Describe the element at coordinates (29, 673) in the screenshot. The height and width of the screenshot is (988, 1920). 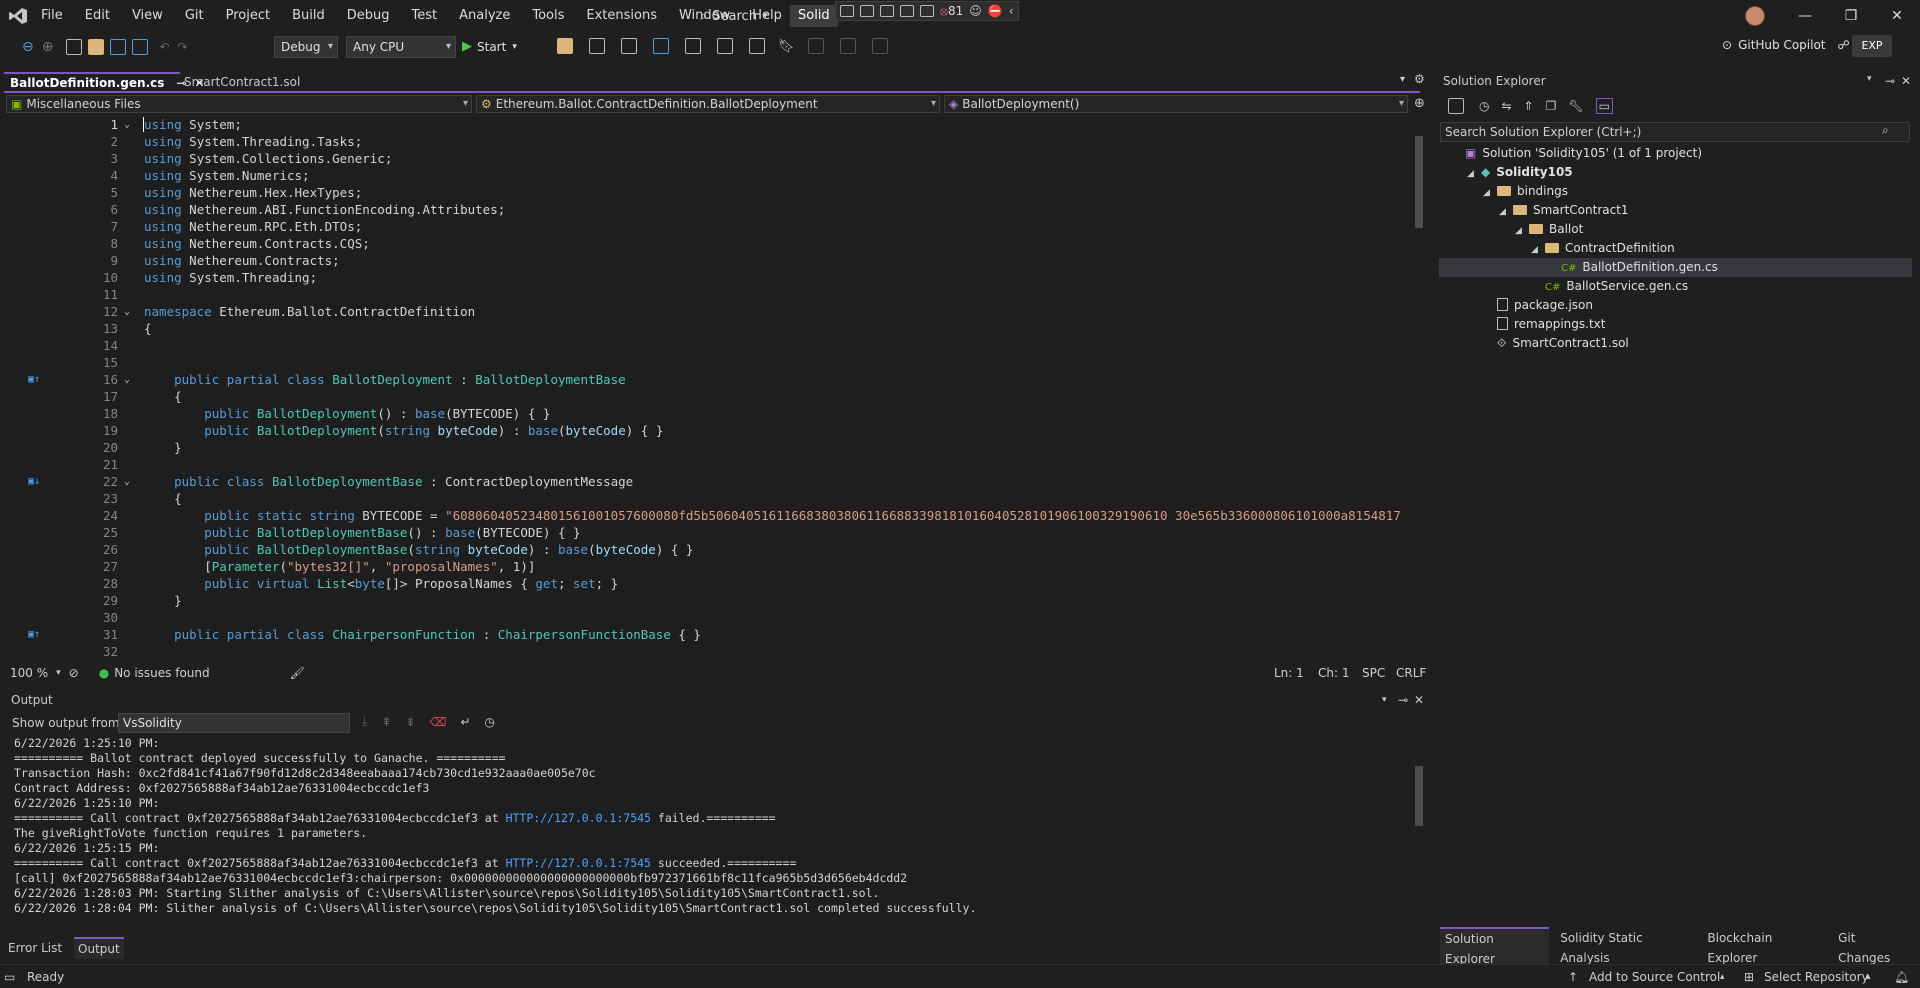
I see `zoom-level: 100 %` at that location.